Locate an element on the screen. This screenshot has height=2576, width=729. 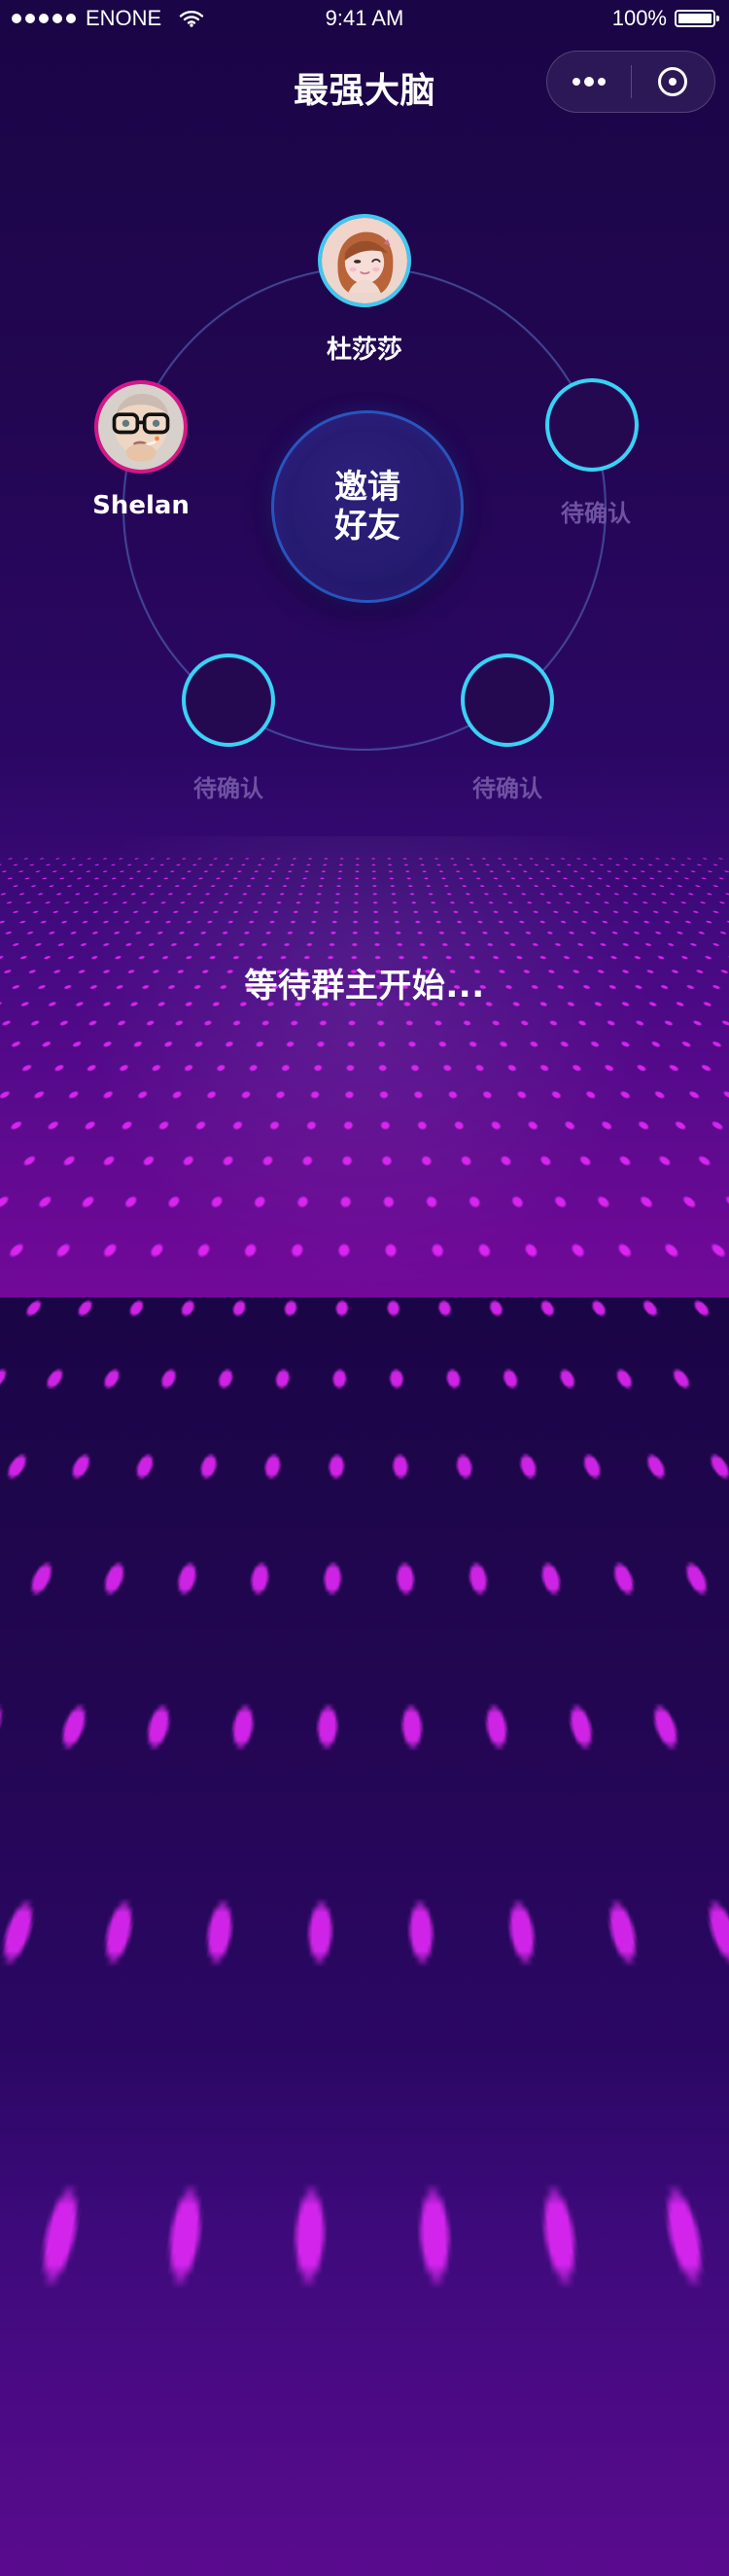
player-avatar-shelan is located at coordinates (141, 427).